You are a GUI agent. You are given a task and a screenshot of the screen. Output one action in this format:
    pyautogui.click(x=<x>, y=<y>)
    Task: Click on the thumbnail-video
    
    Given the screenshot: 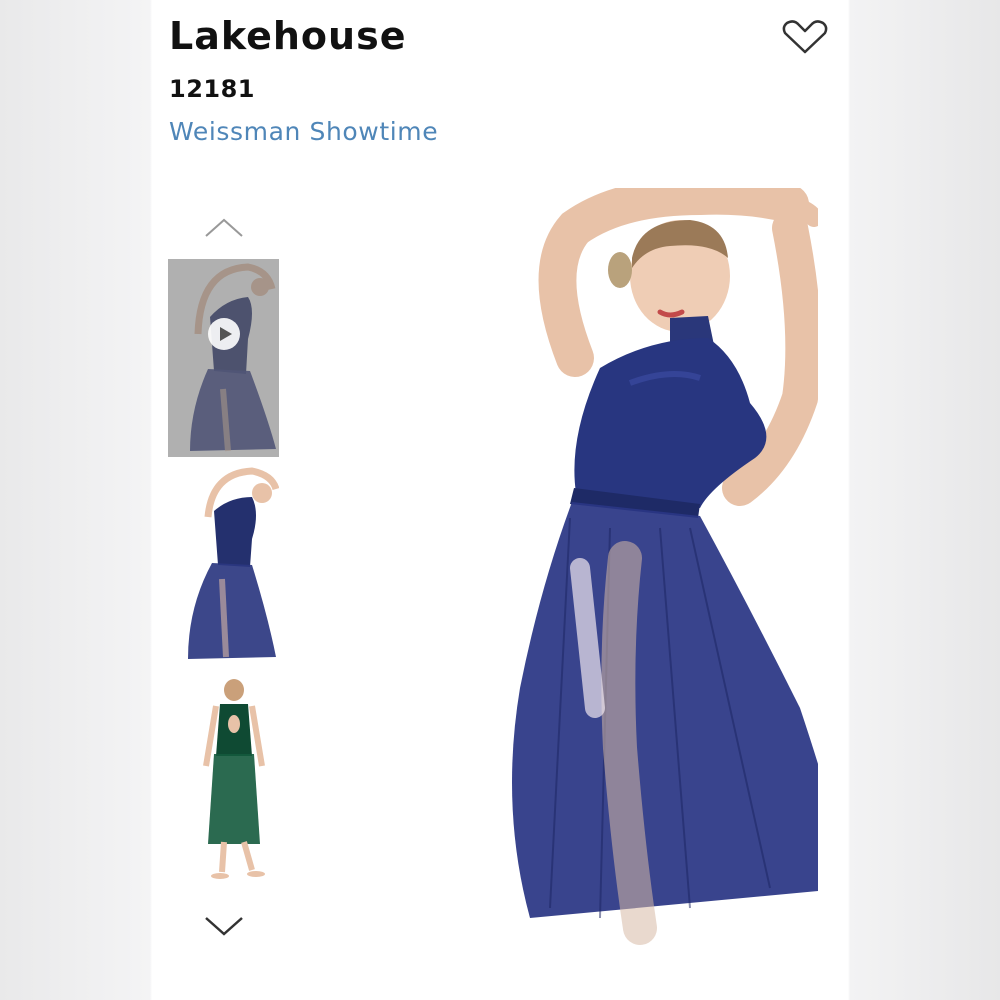 What is the action you would take?
    pyautogui.click(x=223, y=358)
    